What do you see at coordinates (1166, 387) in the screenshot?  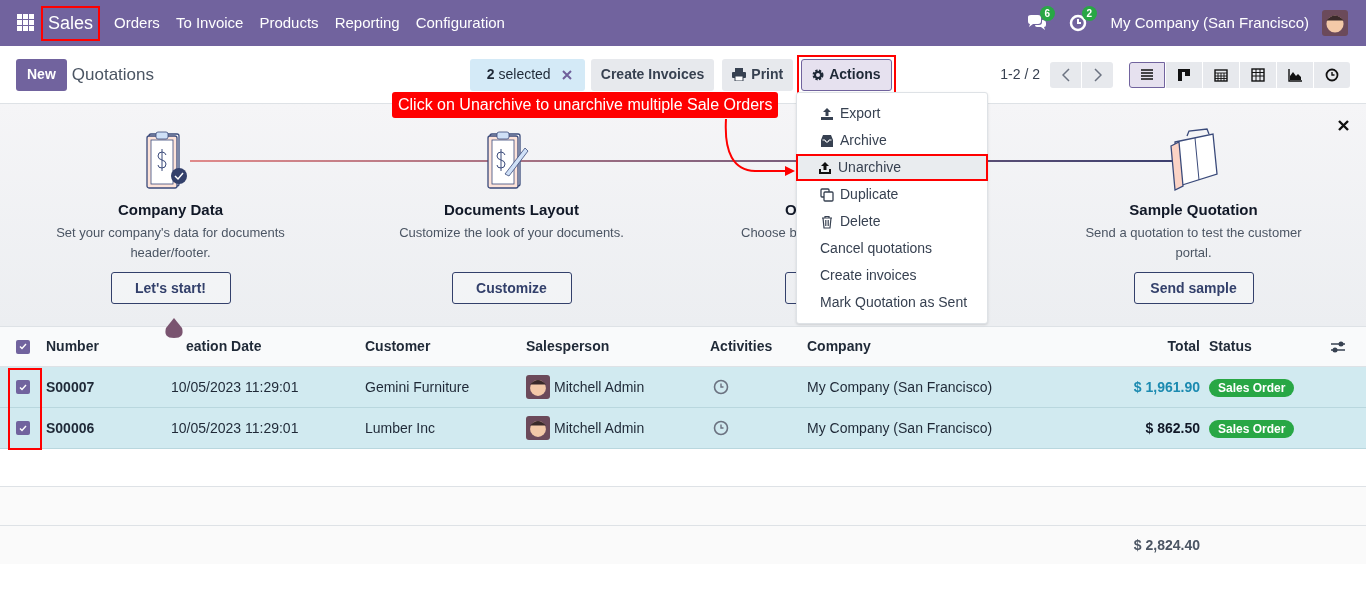 I see `table-cell-text: $ 1,961.90` at bounding box center [1166, 387].